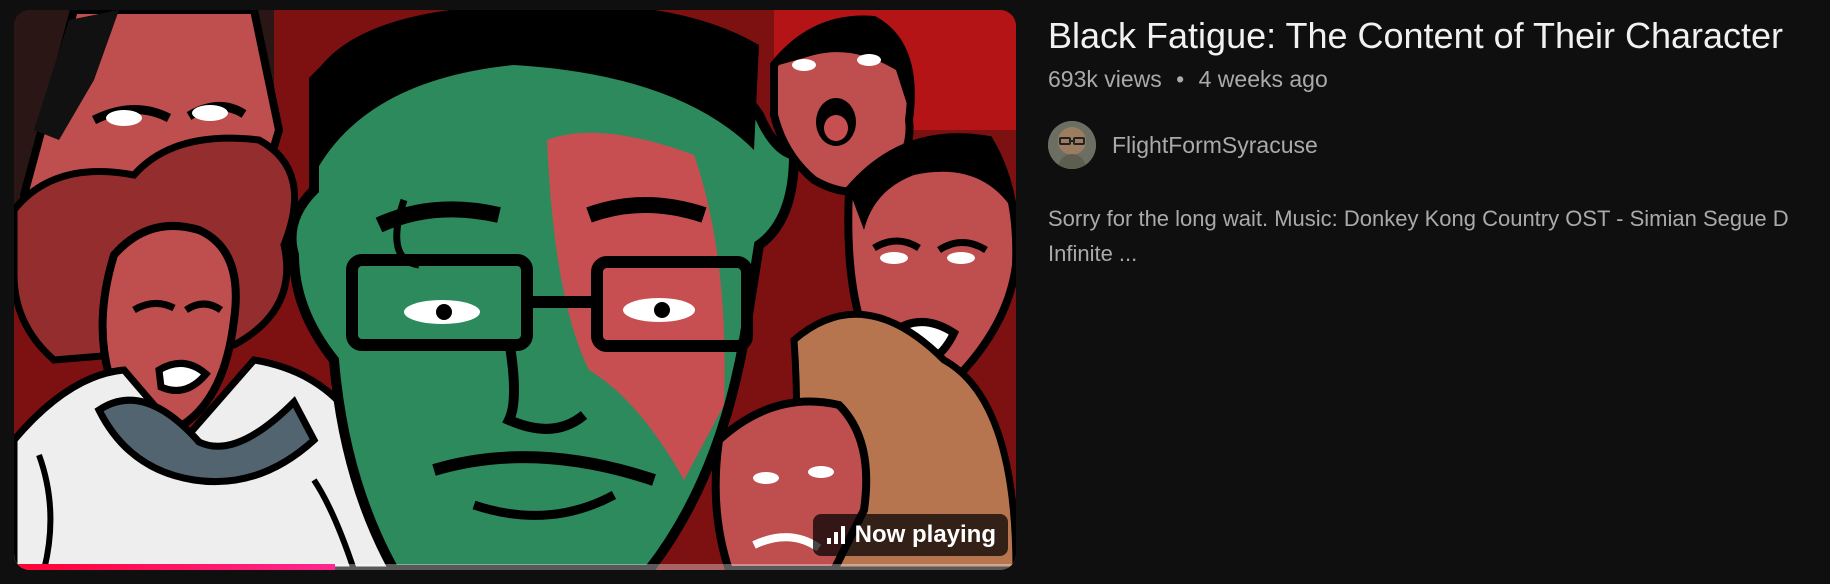 This screenshot has height=584, width=1830. What do you see at coordinates (1105, 79) in the screenshot?
I see `view-count: 693k views` at bounding box center [1105, 79].